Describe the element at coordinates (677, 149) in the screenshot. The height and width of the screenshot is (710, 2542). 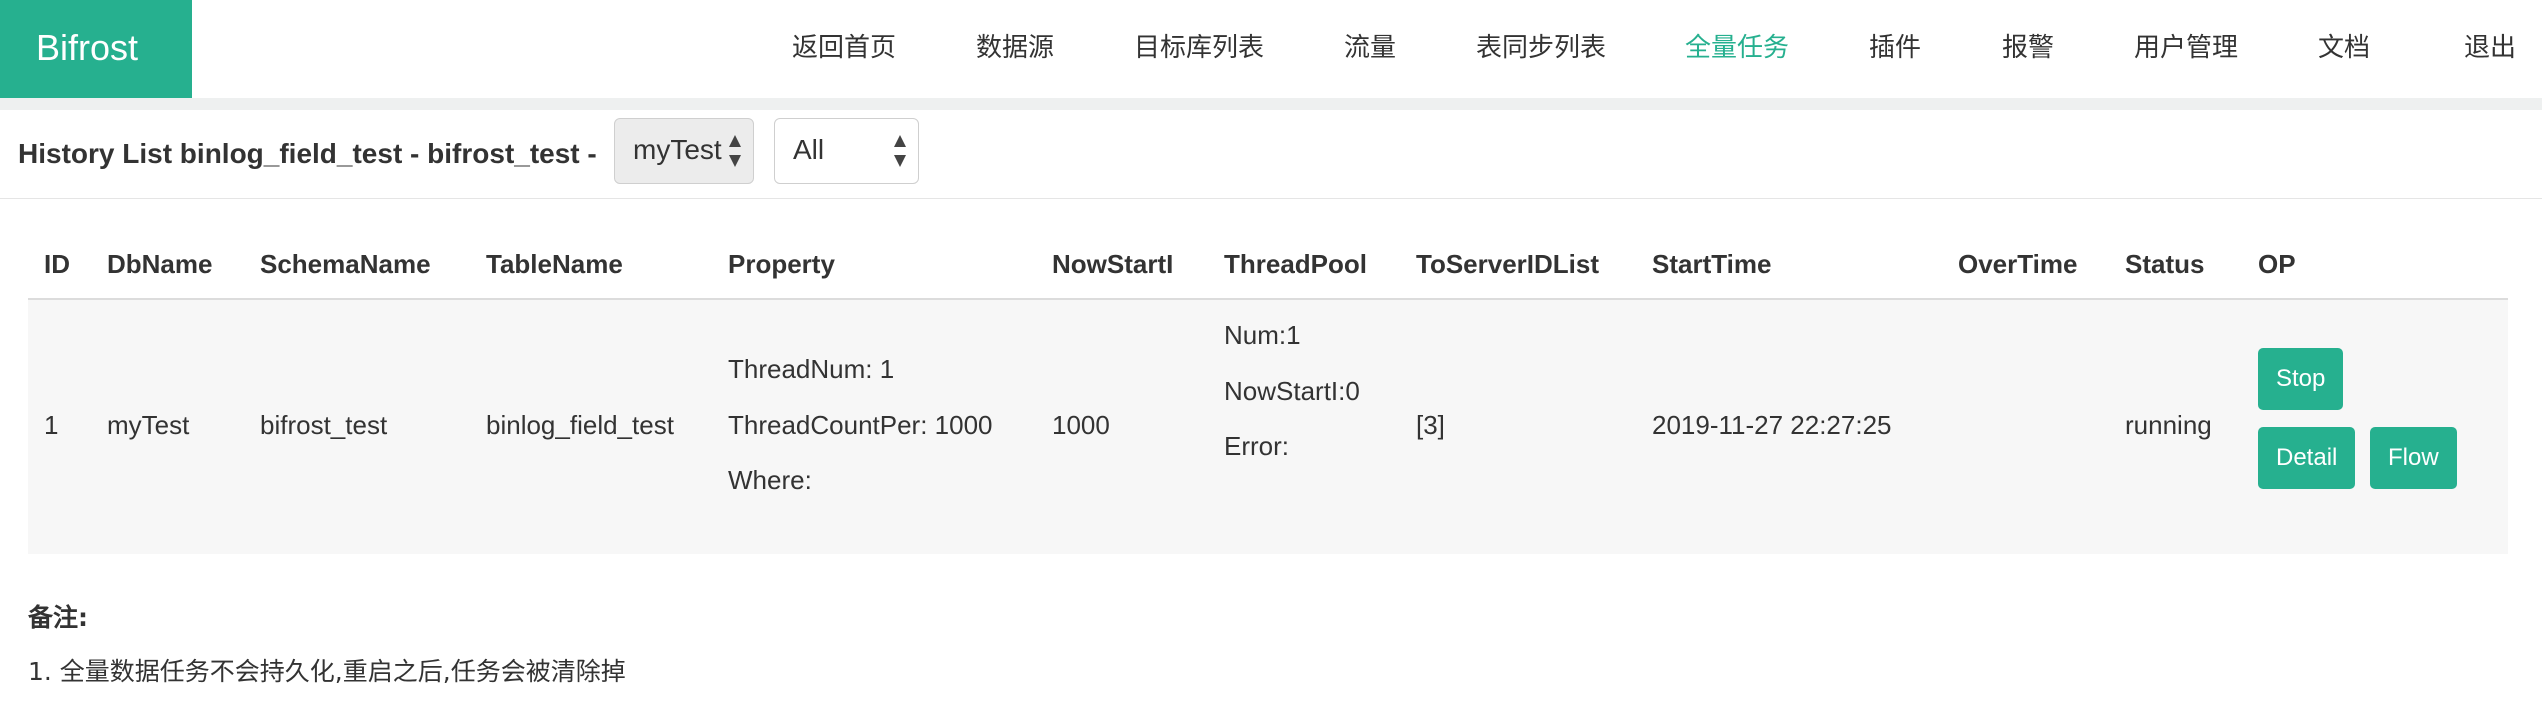
I see `db-select-value: myTest` at that location.